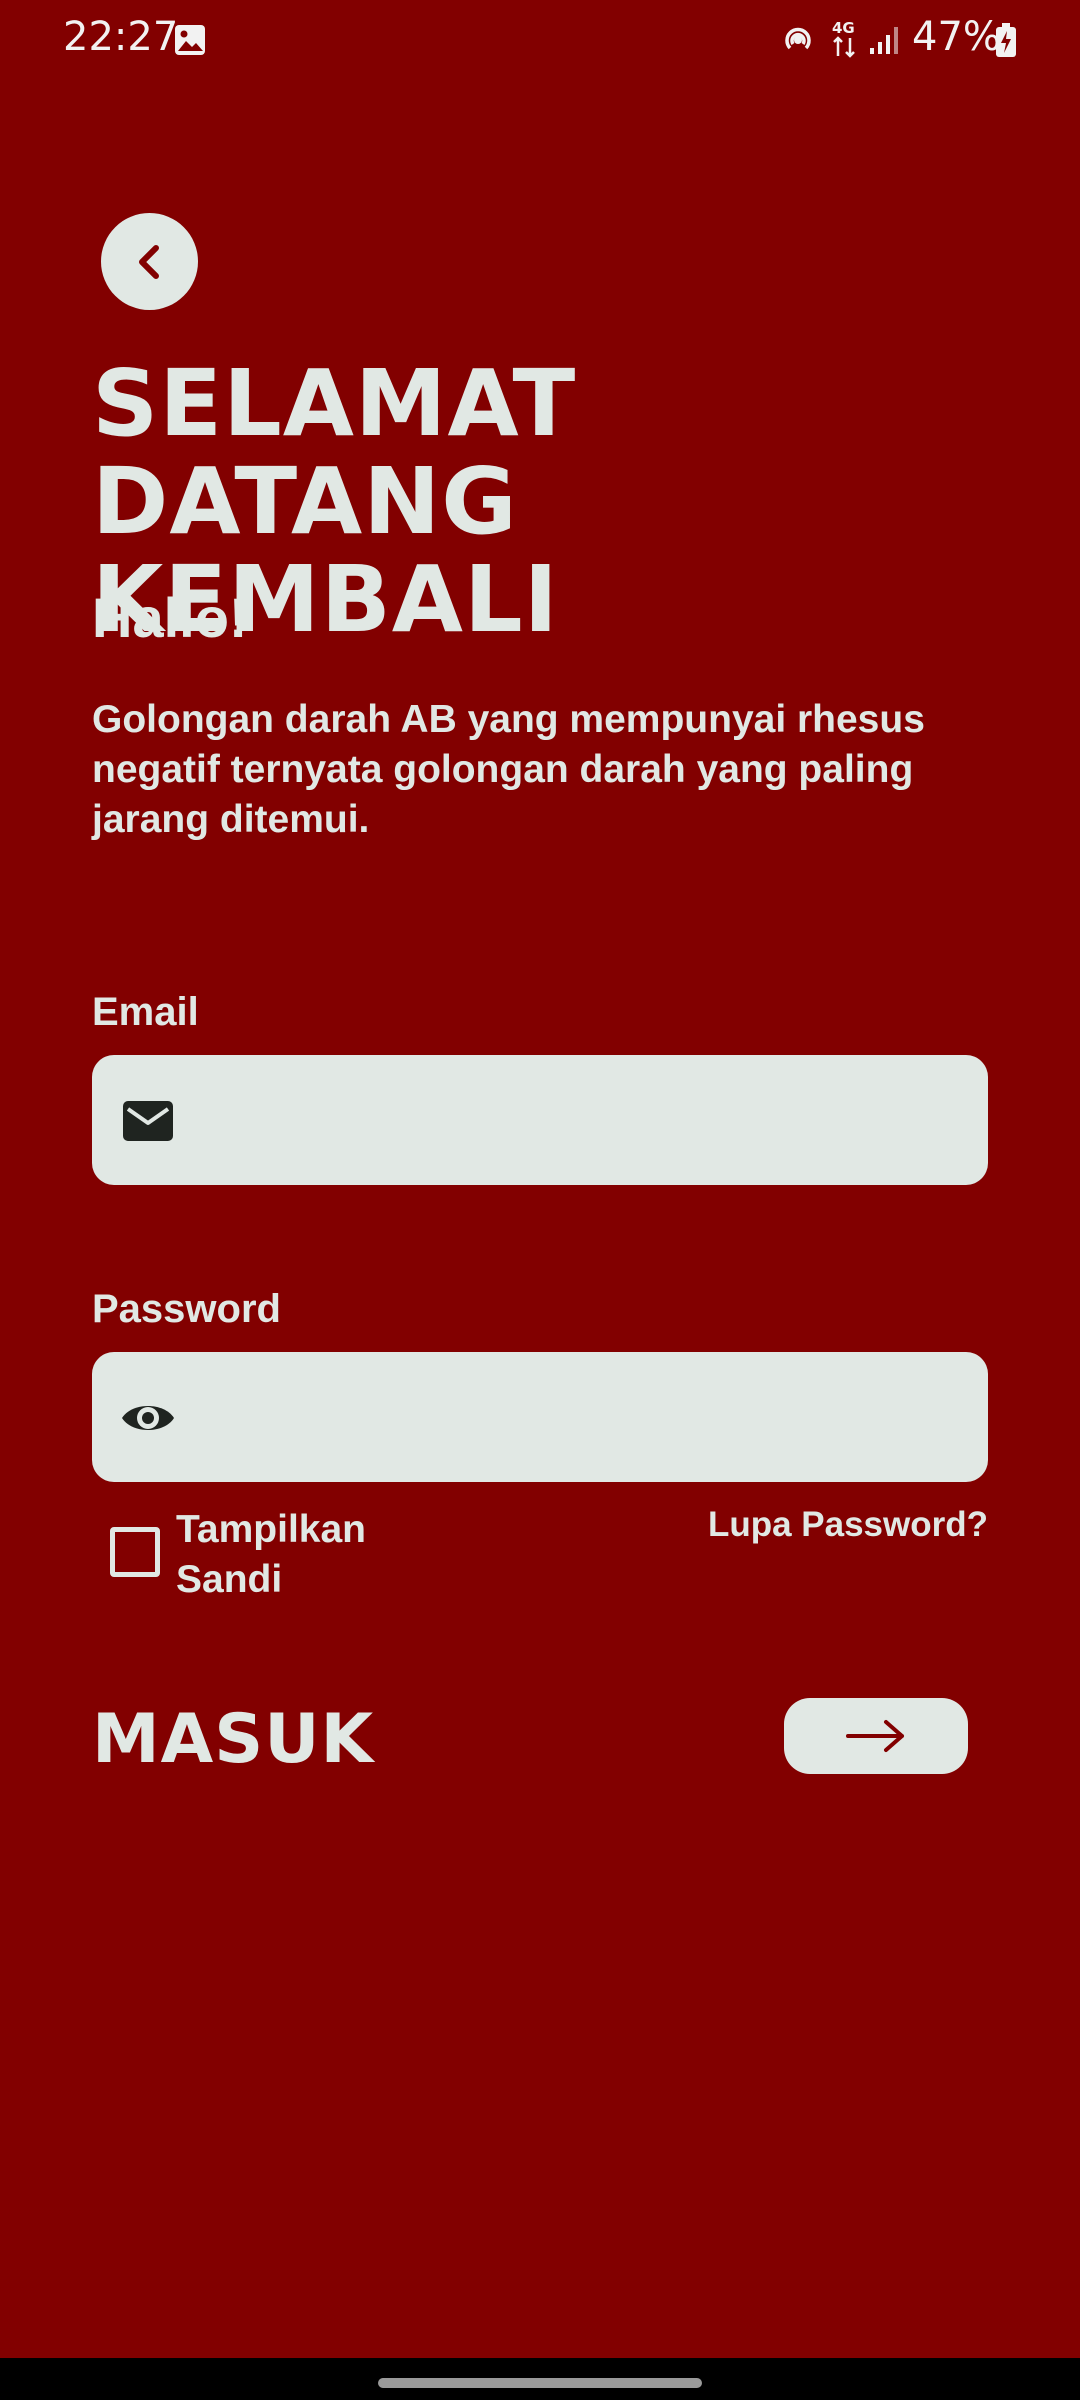  Describe the element at coordinates (584, 1121) in the screenshot. I see `email-input` at that location.